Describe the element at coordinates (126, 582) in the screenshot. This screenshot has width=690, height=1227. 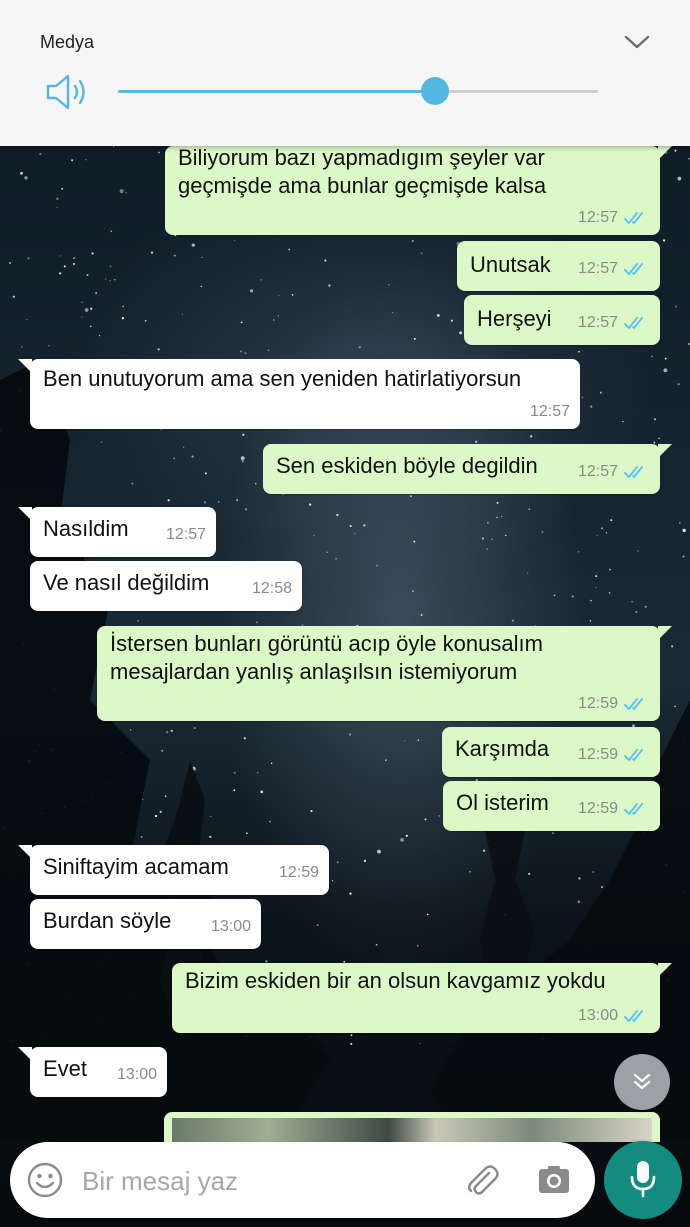
I see `message-text: Ve nasıl değildim` at that location.